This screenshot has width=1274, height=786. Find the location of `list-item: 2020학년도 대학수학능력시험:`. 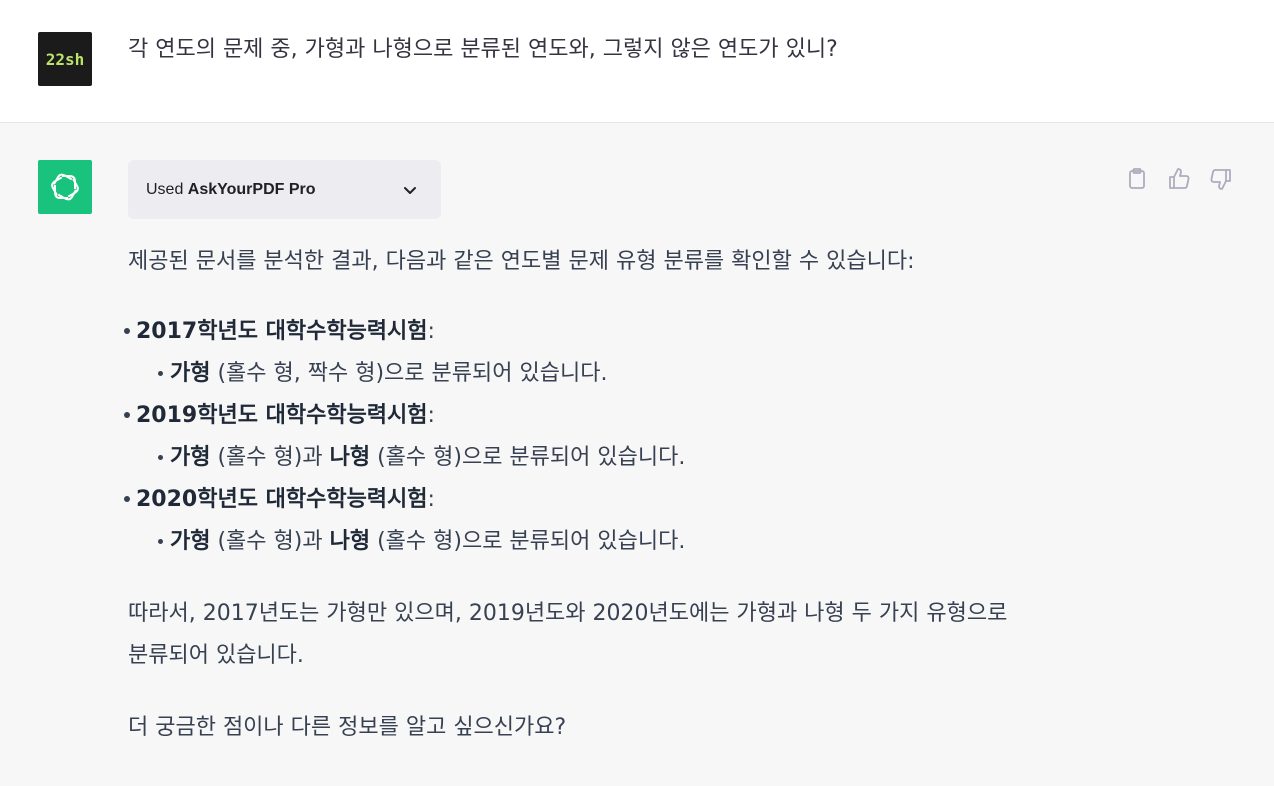

list-item: 2020학년도 대학수학능력시험: is located at coordinates (279, 500).